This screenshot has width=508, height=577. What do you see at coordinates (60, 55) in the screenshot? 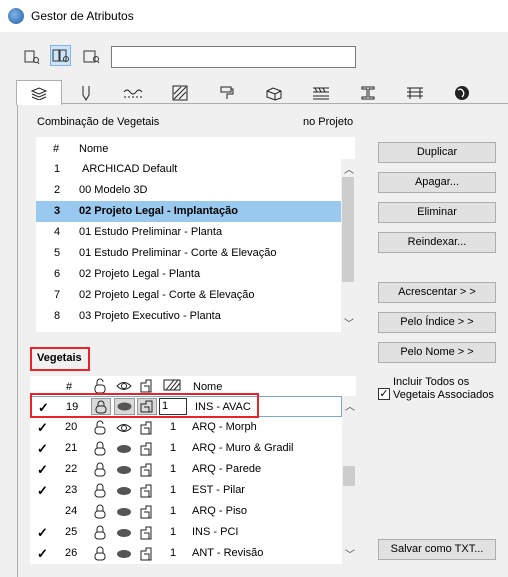
I see `view-split-button` at bounding box center [60, 55].